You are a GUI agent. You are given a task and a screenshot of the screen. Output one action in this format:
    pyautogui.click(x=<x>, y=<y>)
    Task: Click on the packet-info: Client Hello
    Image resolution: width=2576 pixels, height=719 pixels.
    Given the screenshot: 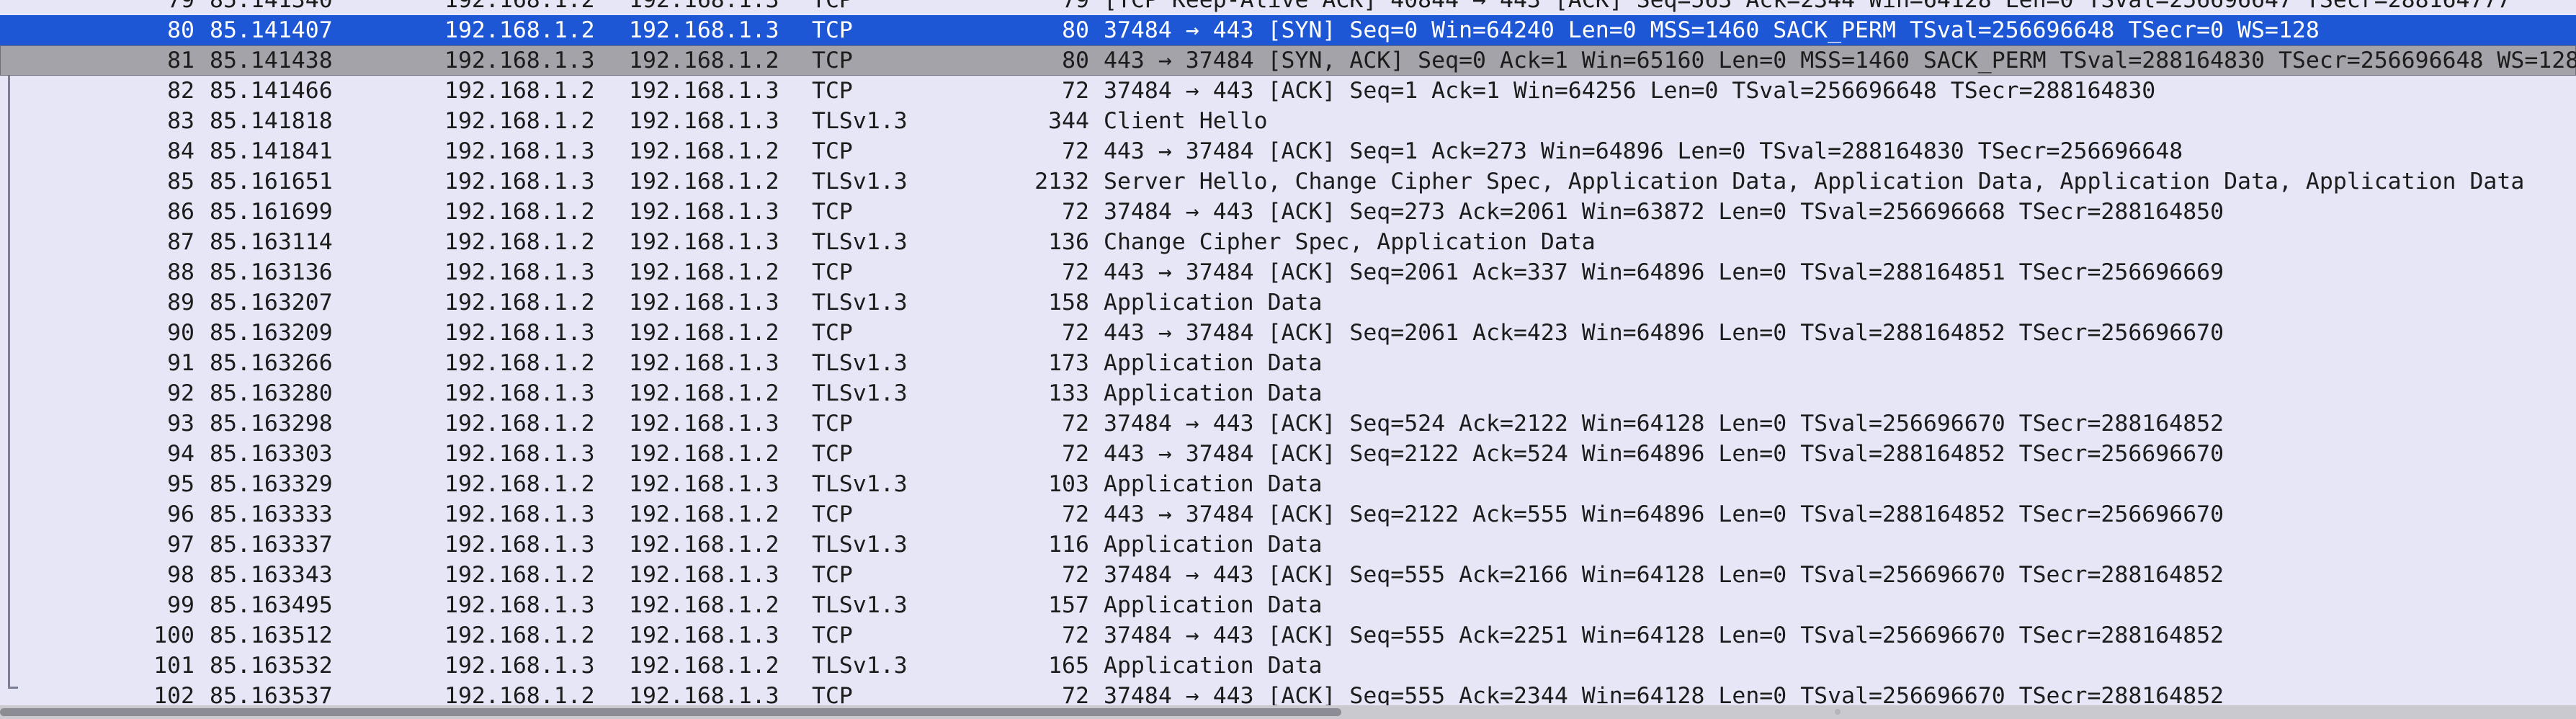 What is the action you would take?
    pyautogui.click(x=1186, y=121)
    